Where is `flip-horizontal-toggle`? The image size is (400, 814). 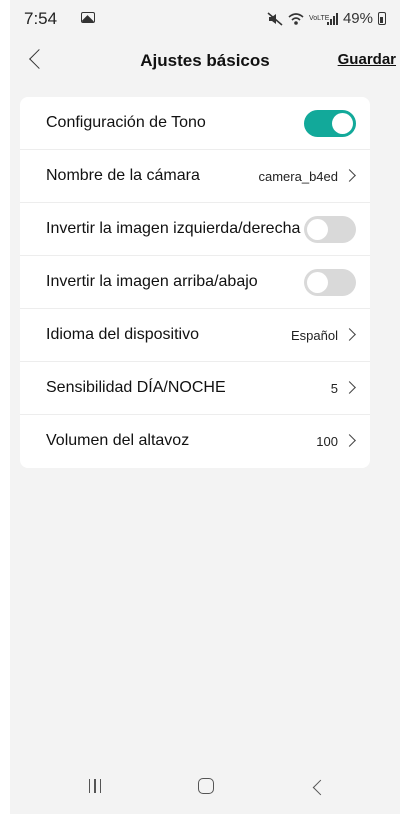
flip-horizontal-toggle is located at coordinates (330, 229).